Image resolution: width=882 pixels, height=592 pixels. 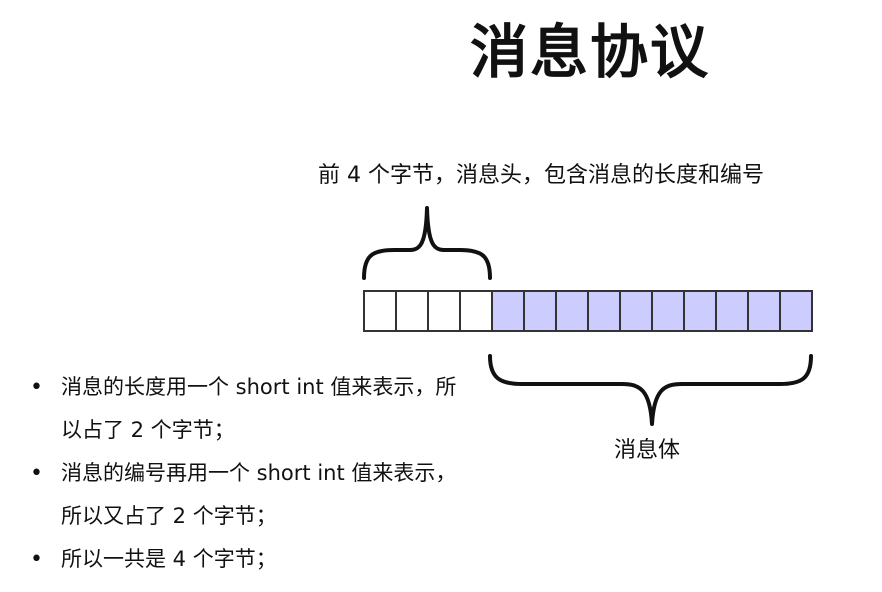 What do you see at coordinates (650, 390) in the screenshot?
I see `body-brace` at bounding box center [650, 390].